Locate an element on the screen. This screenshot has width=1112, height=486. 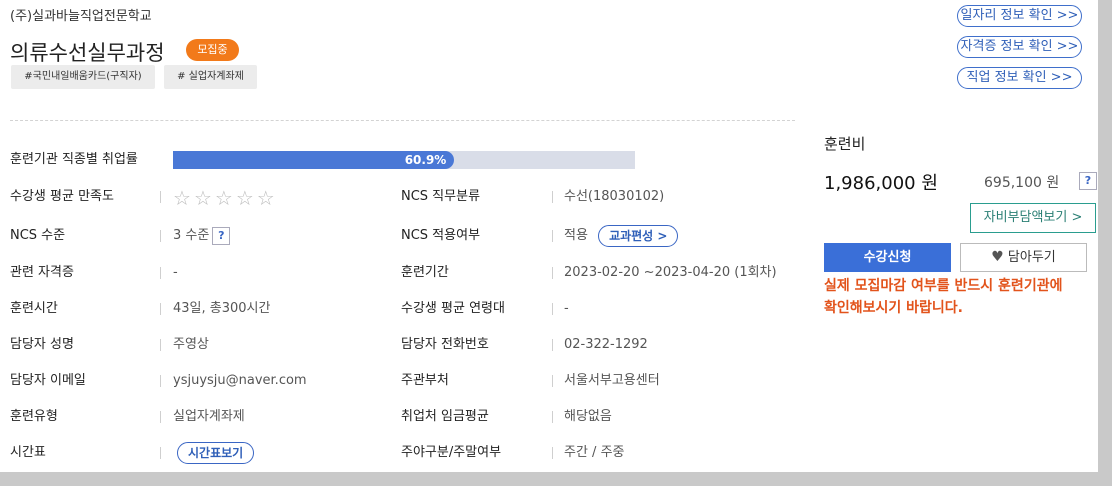
save-button: ♥ 담아두기 is located at coordinates (1023, 257).